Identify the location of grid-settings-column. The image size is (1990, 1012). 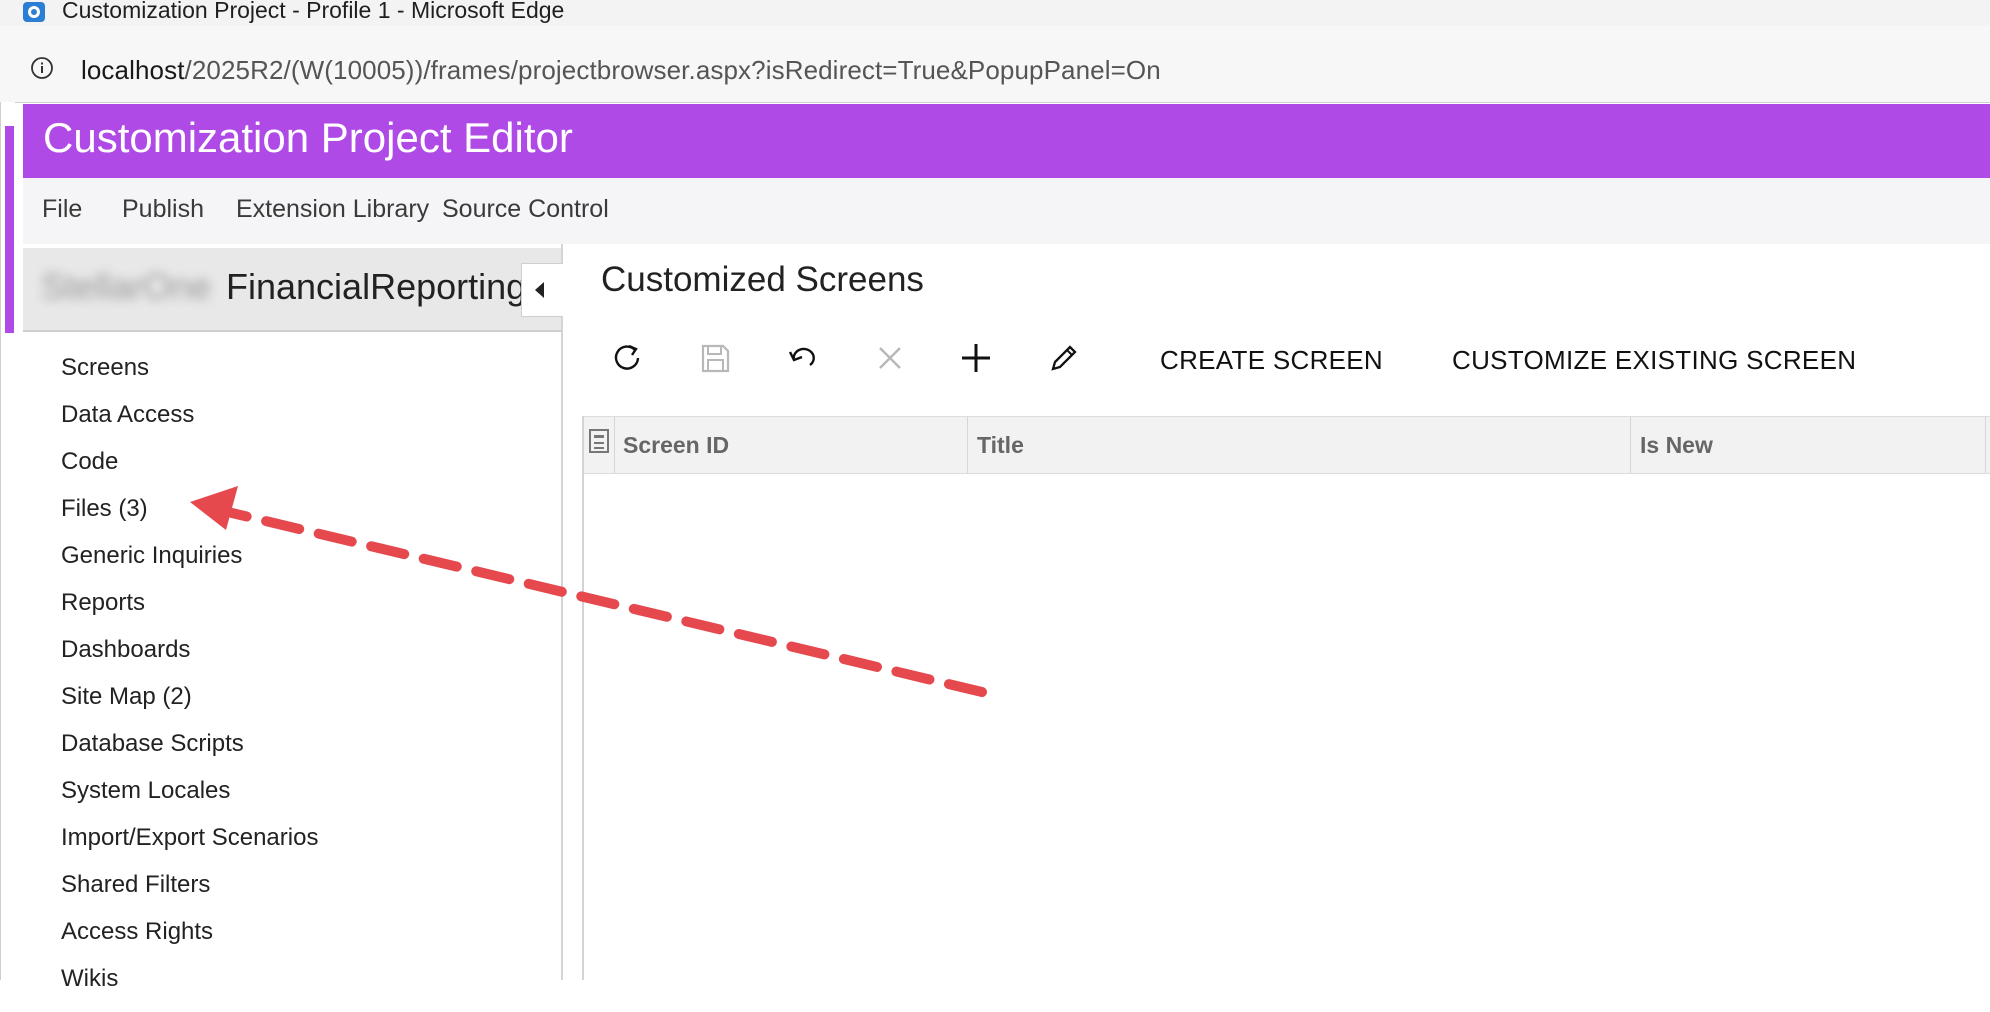
(599, 445).